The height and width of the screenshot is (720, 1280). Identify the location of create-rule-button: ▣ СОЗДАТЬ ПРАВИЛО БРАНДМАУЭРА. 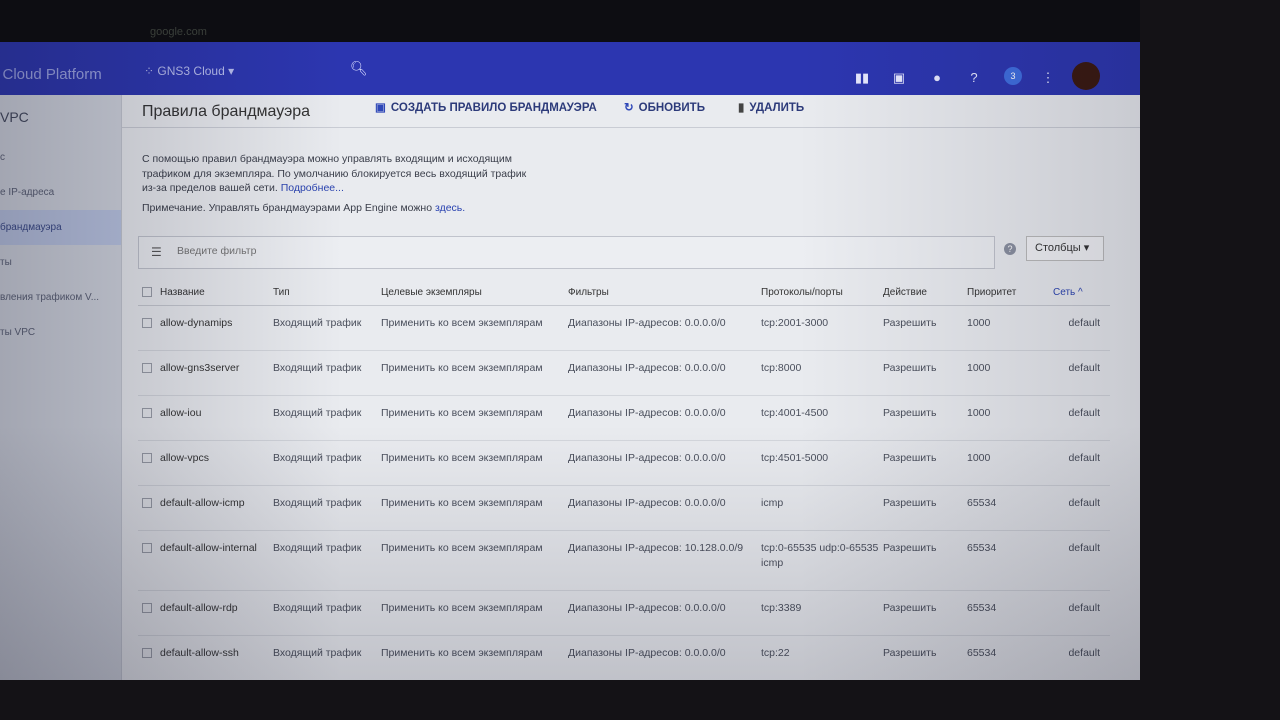
(486, 107).